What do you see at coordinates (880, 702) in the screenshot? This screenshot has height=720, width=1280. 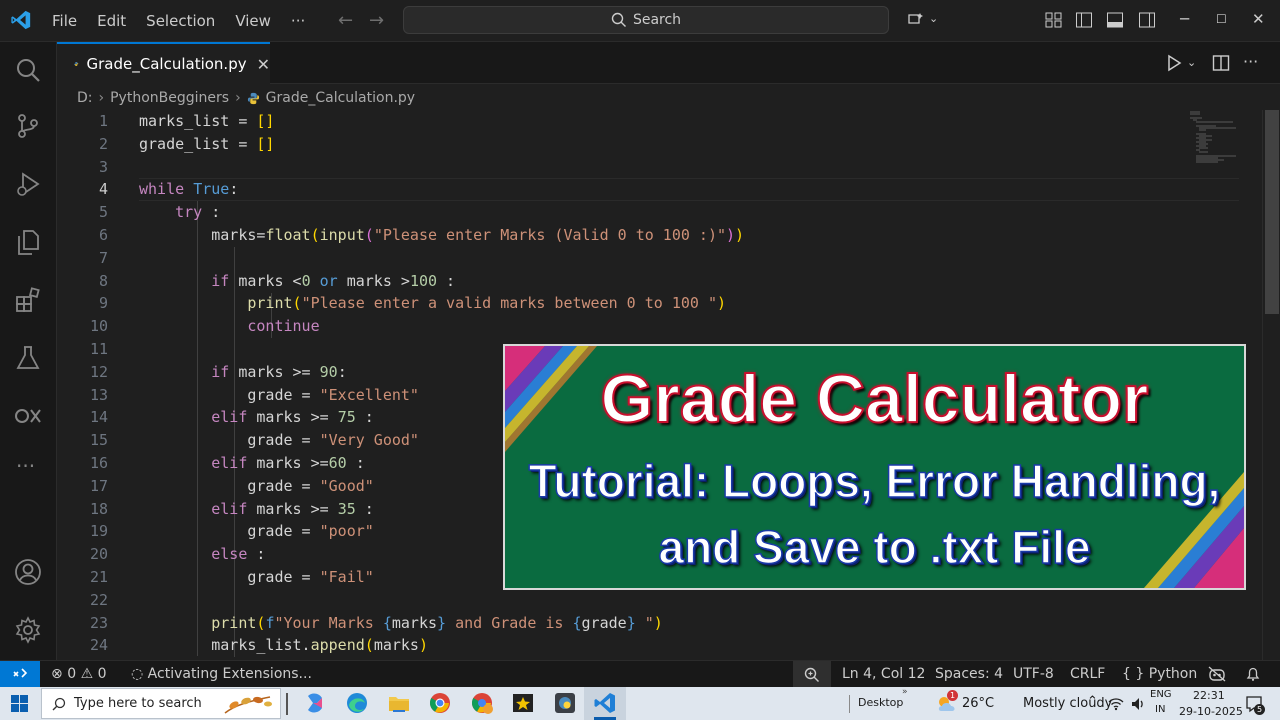 I see `desktop-toolbar-label: Desktop` at bounding box center [880, 702].